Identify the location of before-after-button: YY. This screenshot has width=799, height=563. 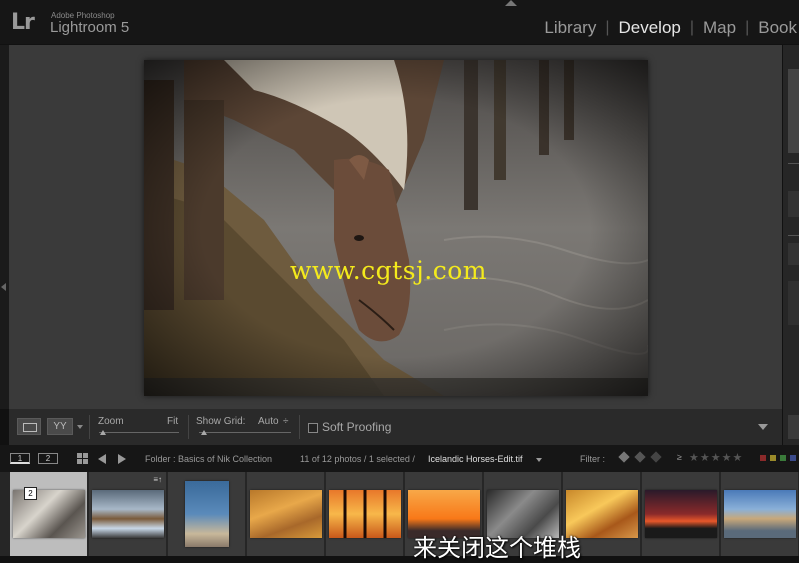
(60, 426).